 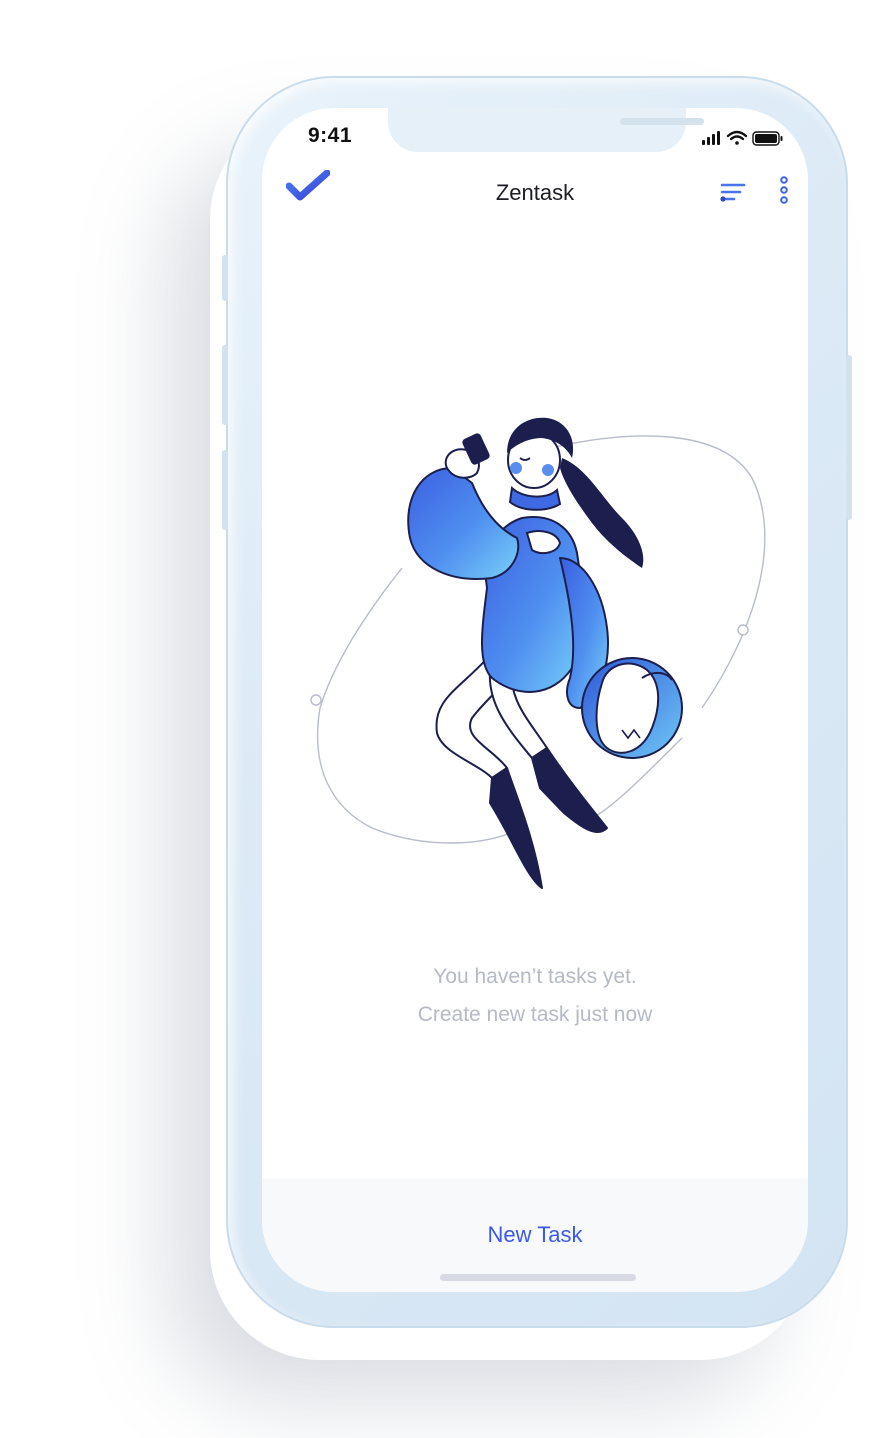 I want to click on status-time: 9:41, so click(x=330, y=135).